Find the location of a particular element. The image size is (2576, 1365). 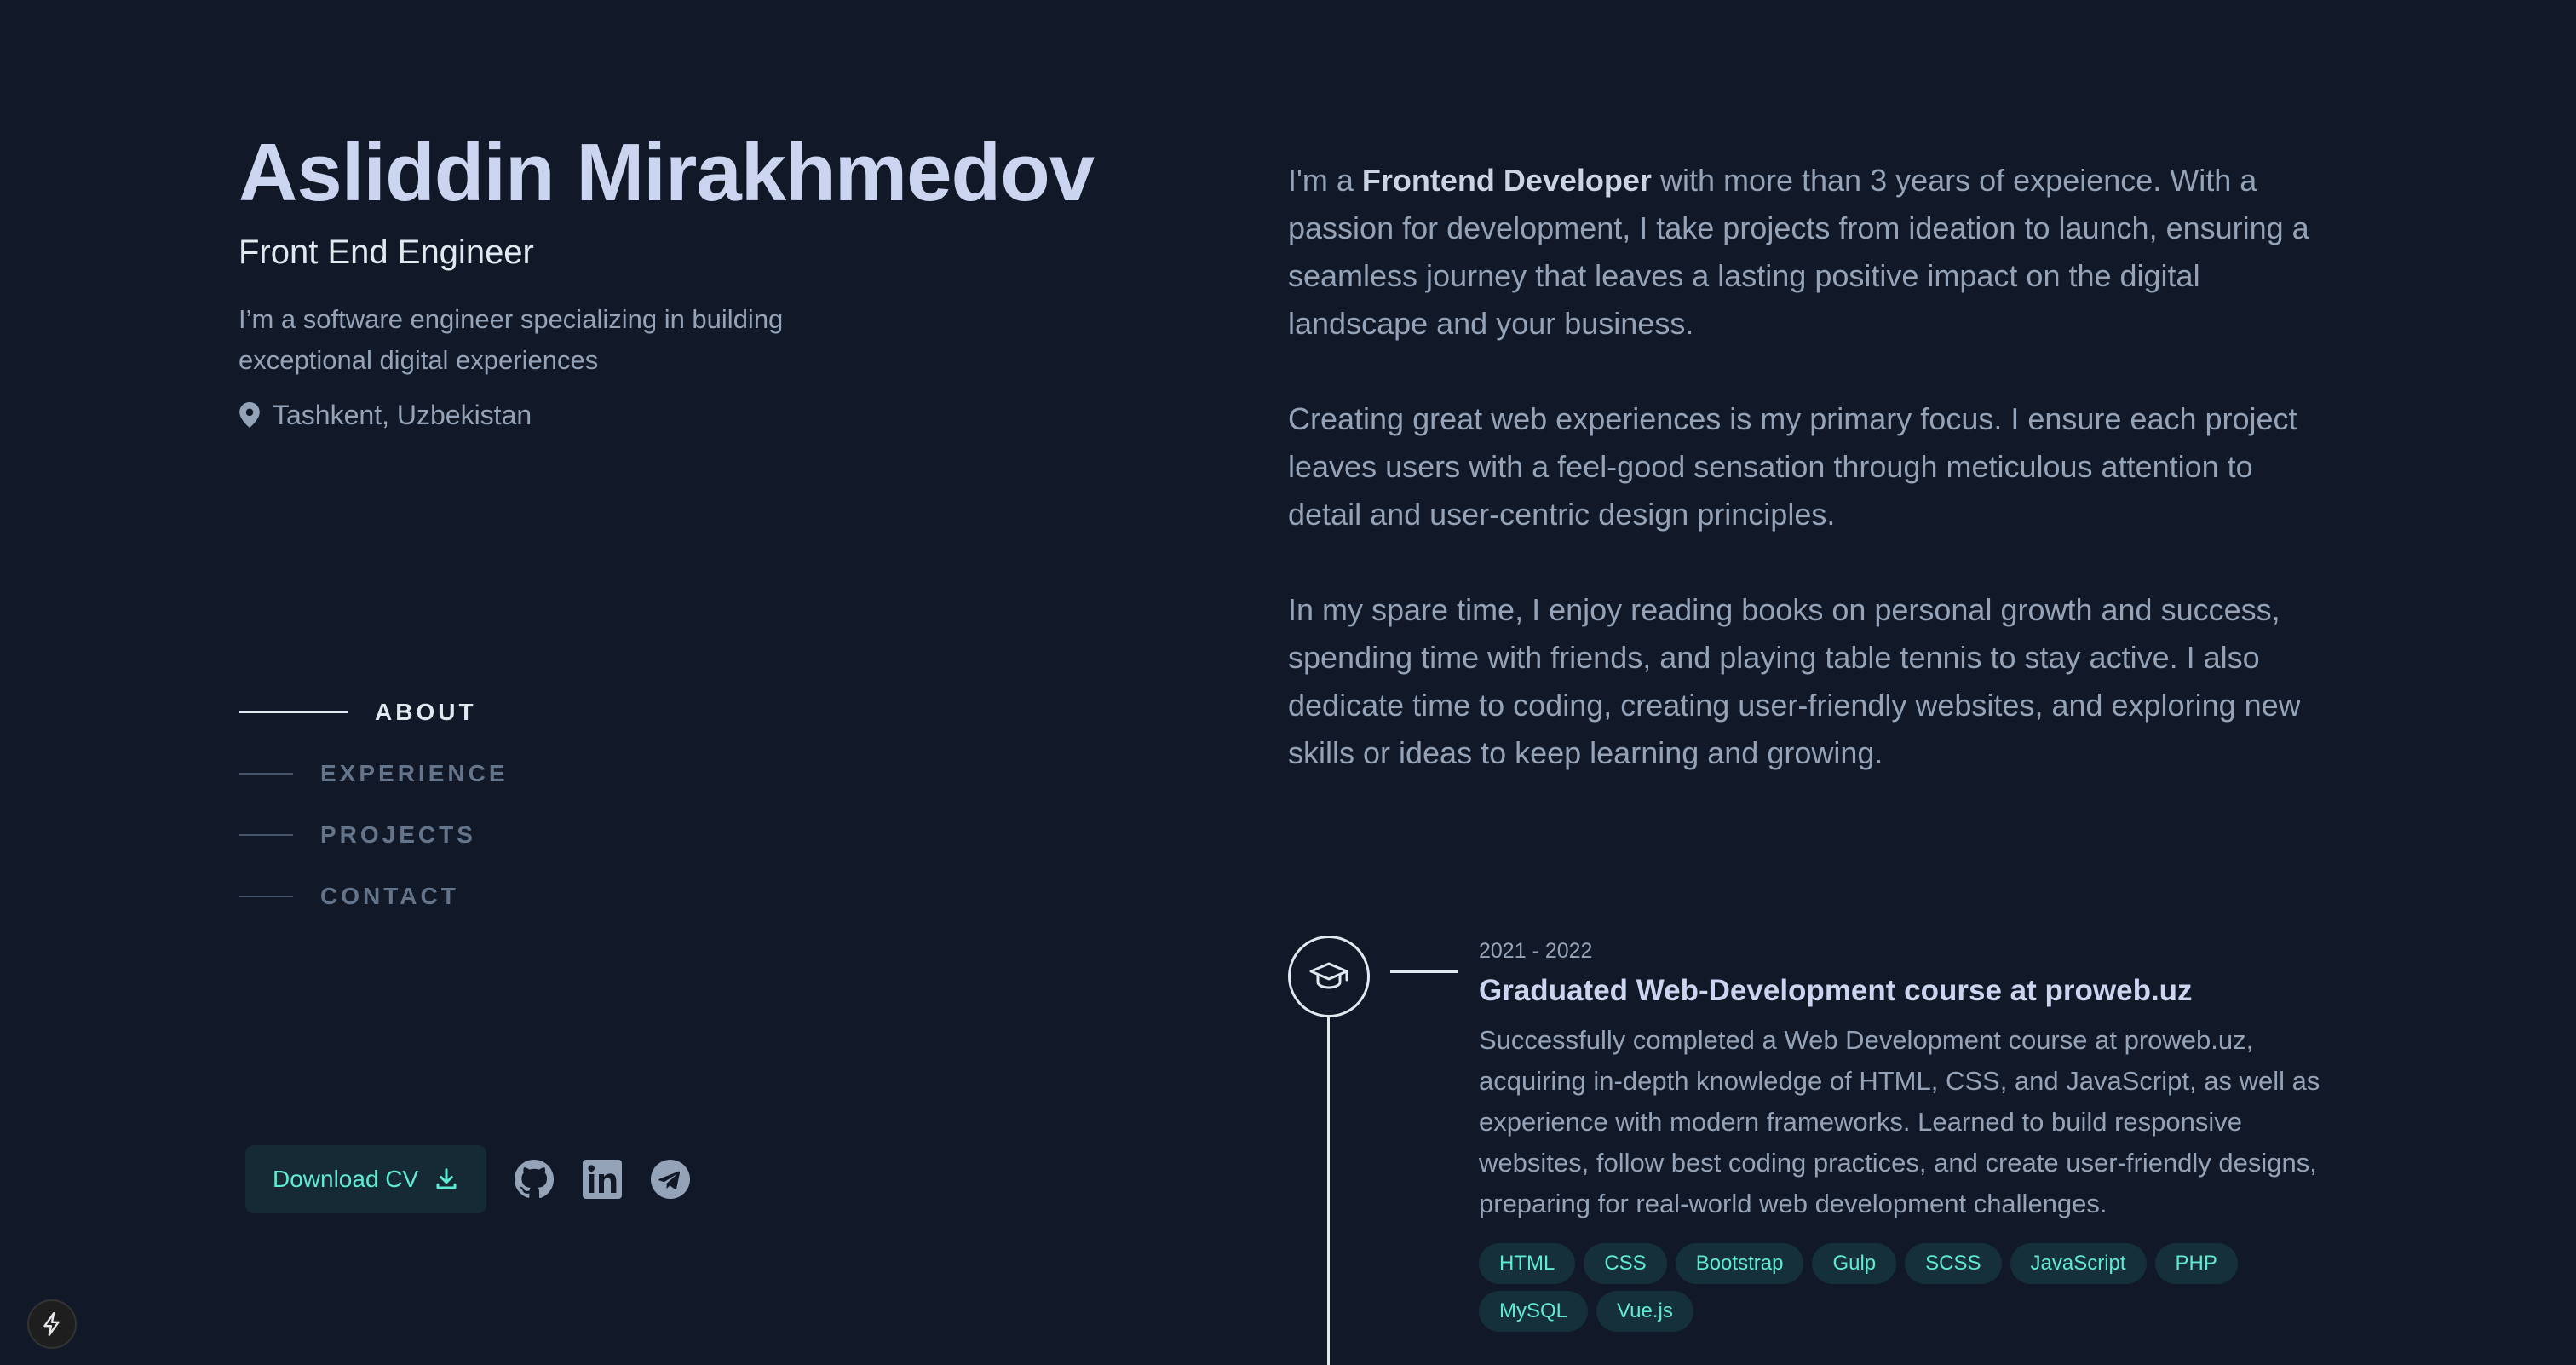

tag-scss: SCSS is located at coordinates (1954, 1263).